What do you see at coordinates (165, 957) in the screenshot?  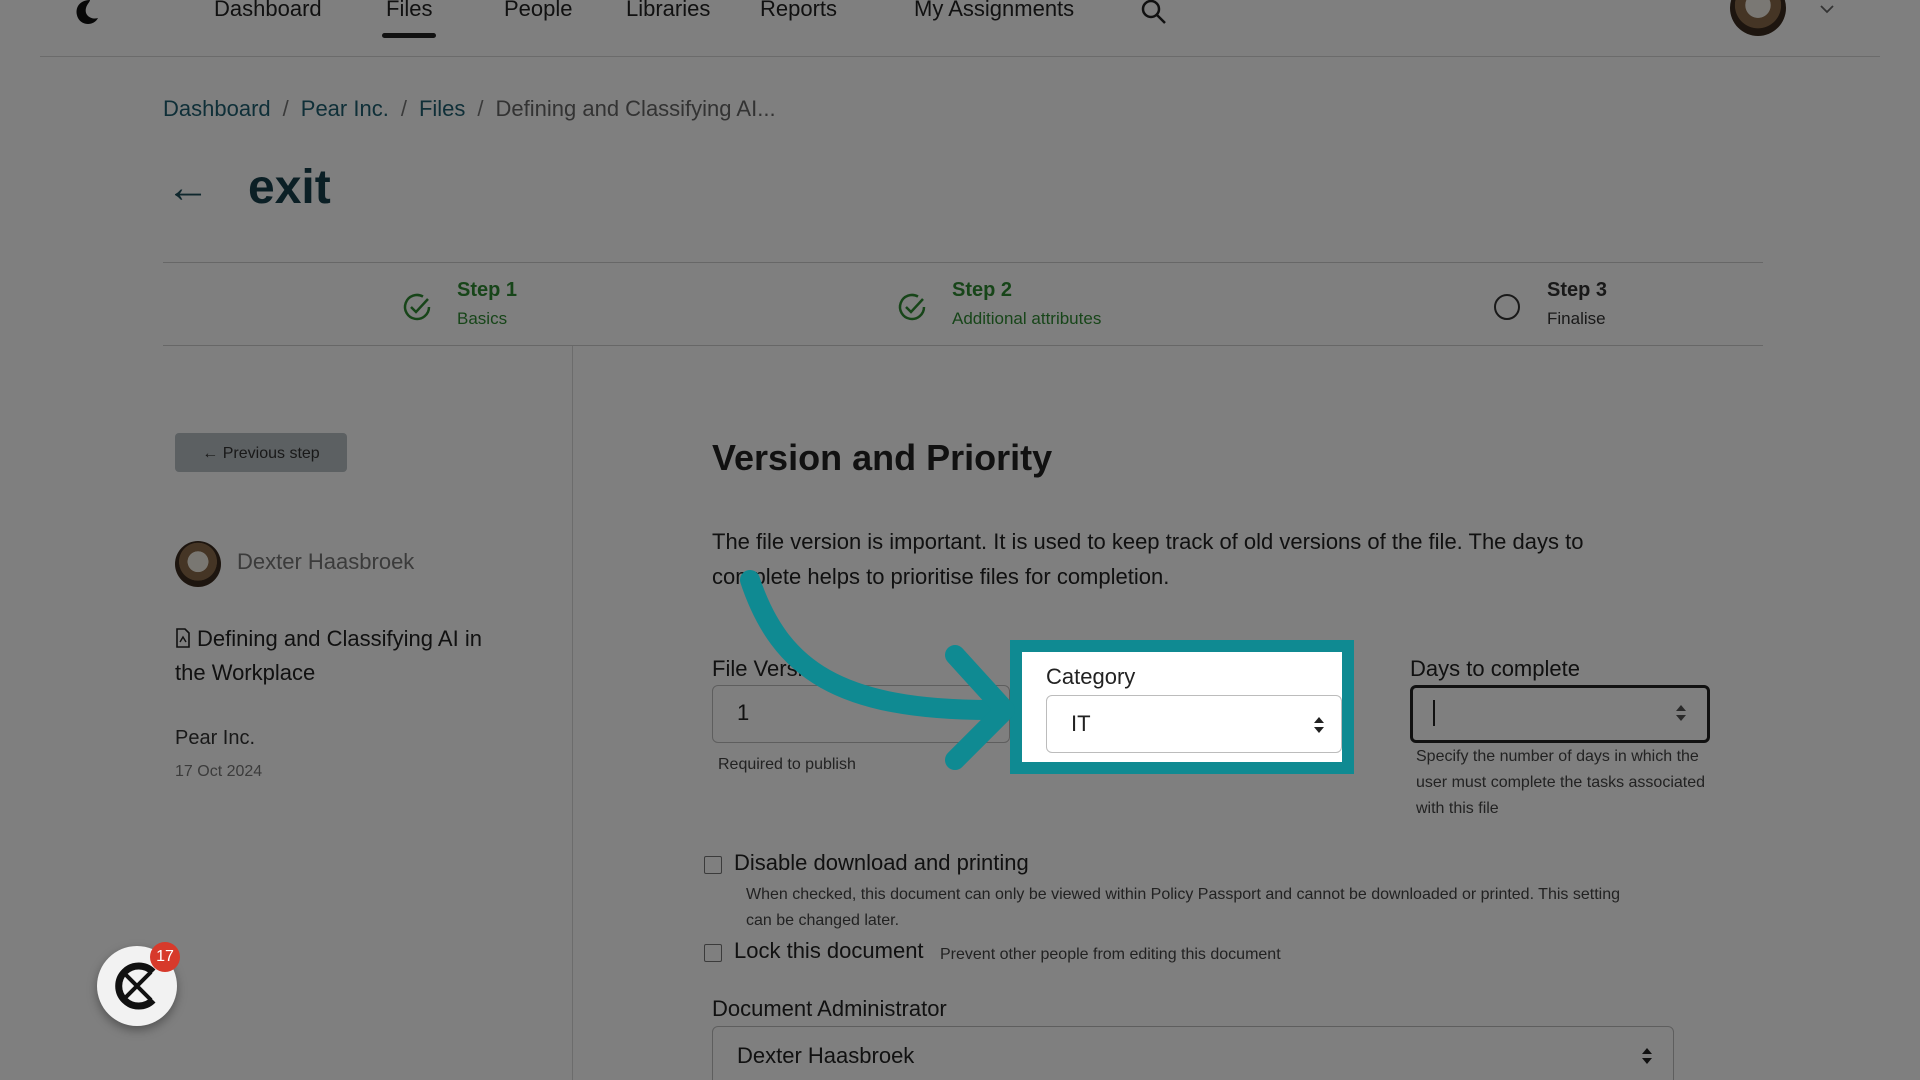 I see `notification-badge: 17` at bounding box center [165, 957].